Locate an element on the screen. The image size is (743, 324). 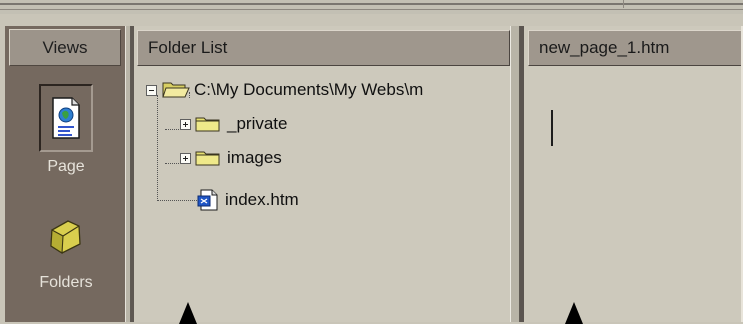
pane-border is located at coordinates (522, 174).